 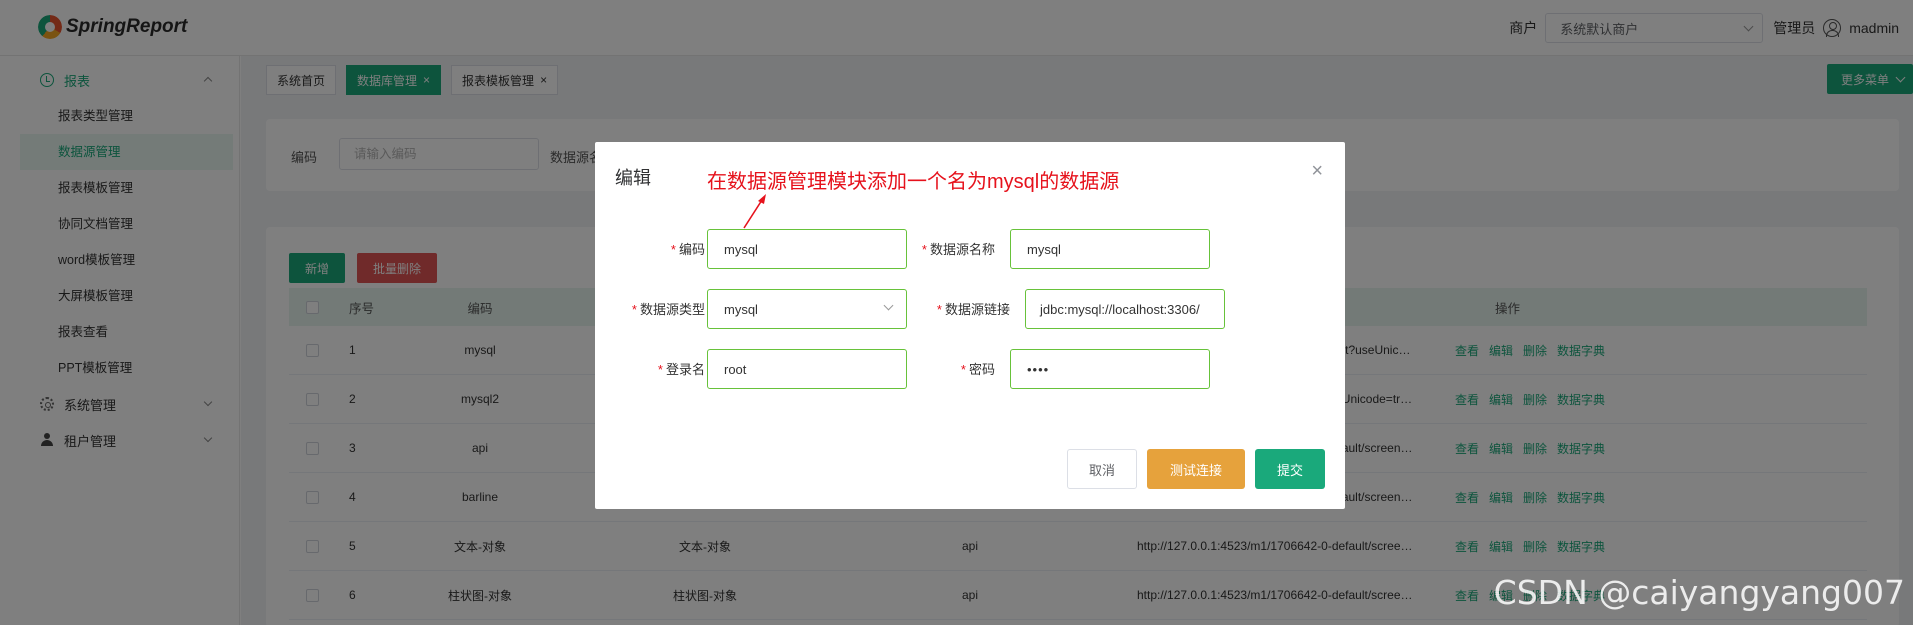 I want to click on password-label: * 密码, so click(x=977, y=369).